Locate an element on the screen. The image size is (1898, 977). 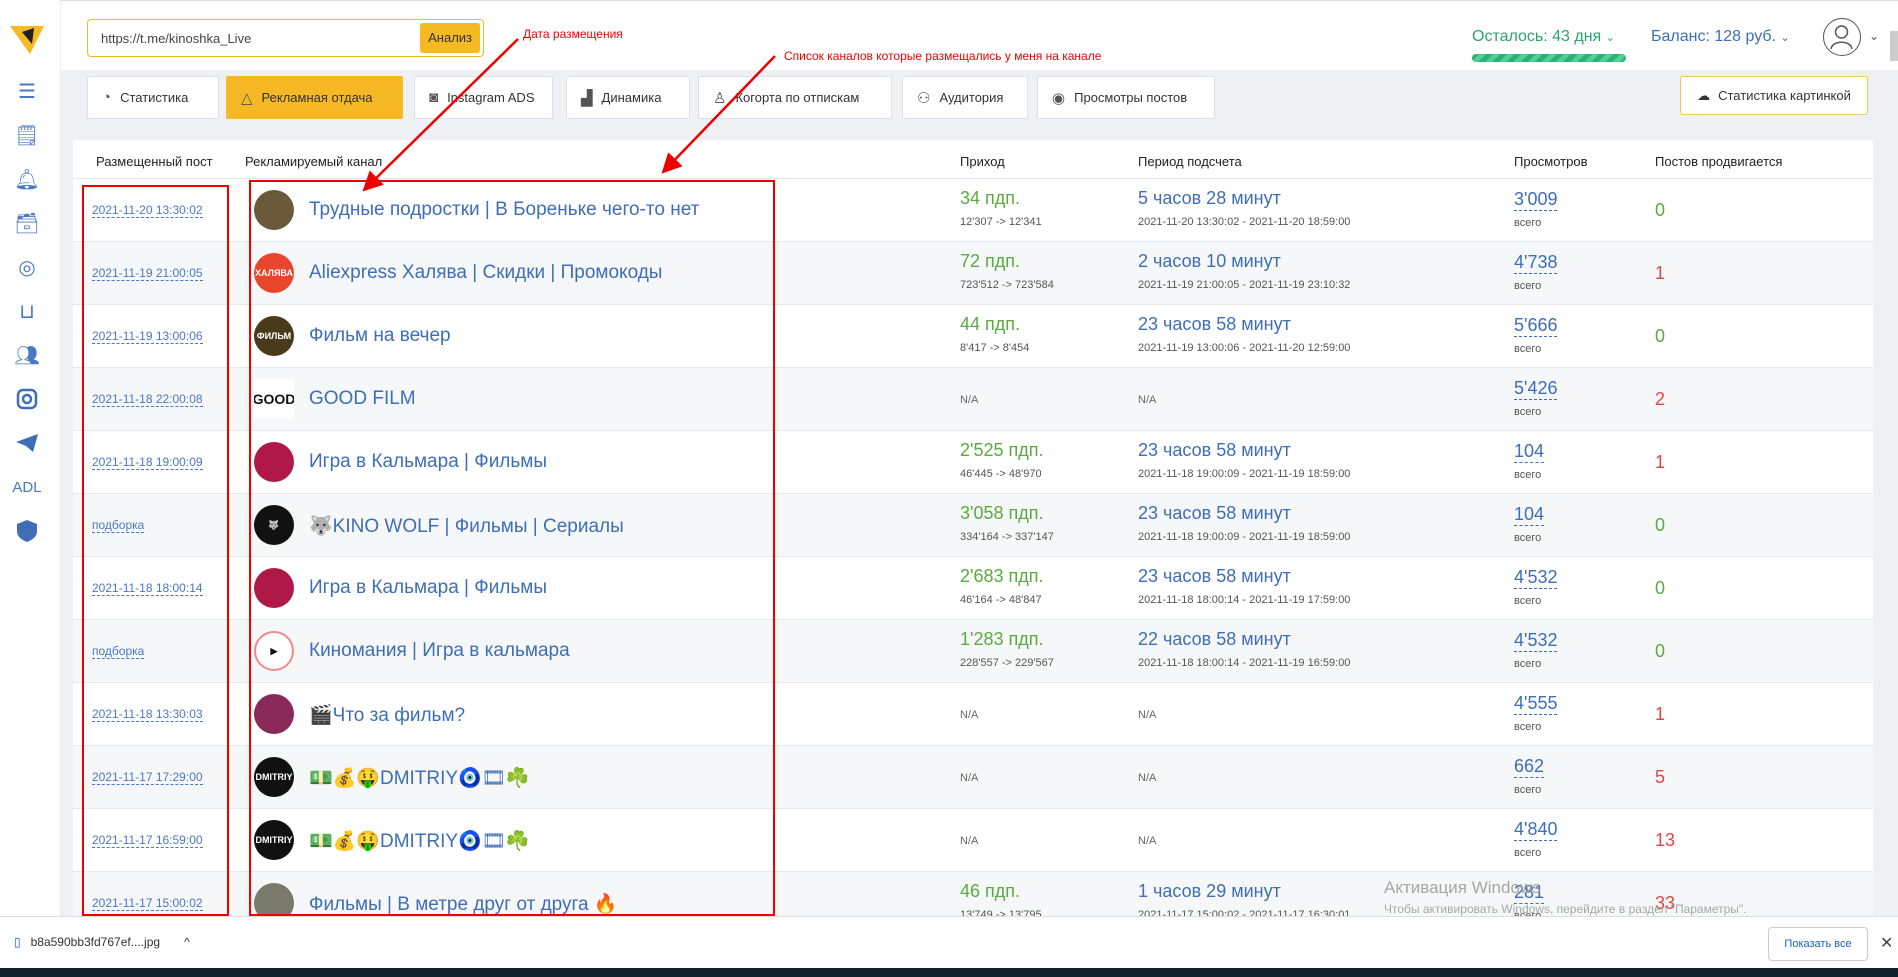
close-icon: ✕ is located at coordinates (1886, 943).